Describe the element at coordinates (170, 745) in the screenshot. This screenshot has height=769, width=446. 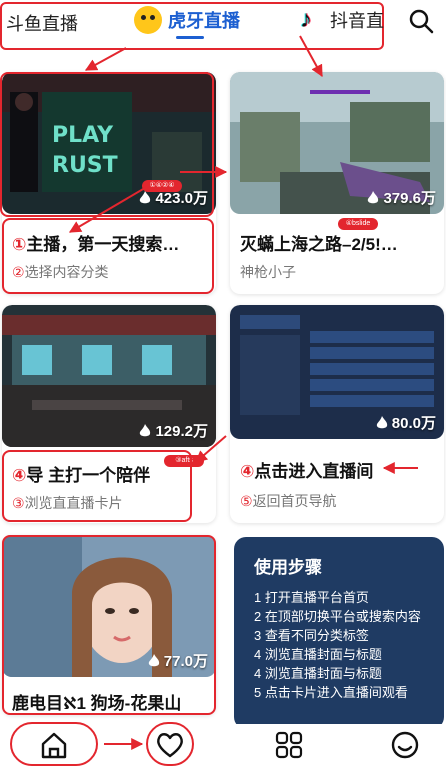
I see `heart-icon` at that location.